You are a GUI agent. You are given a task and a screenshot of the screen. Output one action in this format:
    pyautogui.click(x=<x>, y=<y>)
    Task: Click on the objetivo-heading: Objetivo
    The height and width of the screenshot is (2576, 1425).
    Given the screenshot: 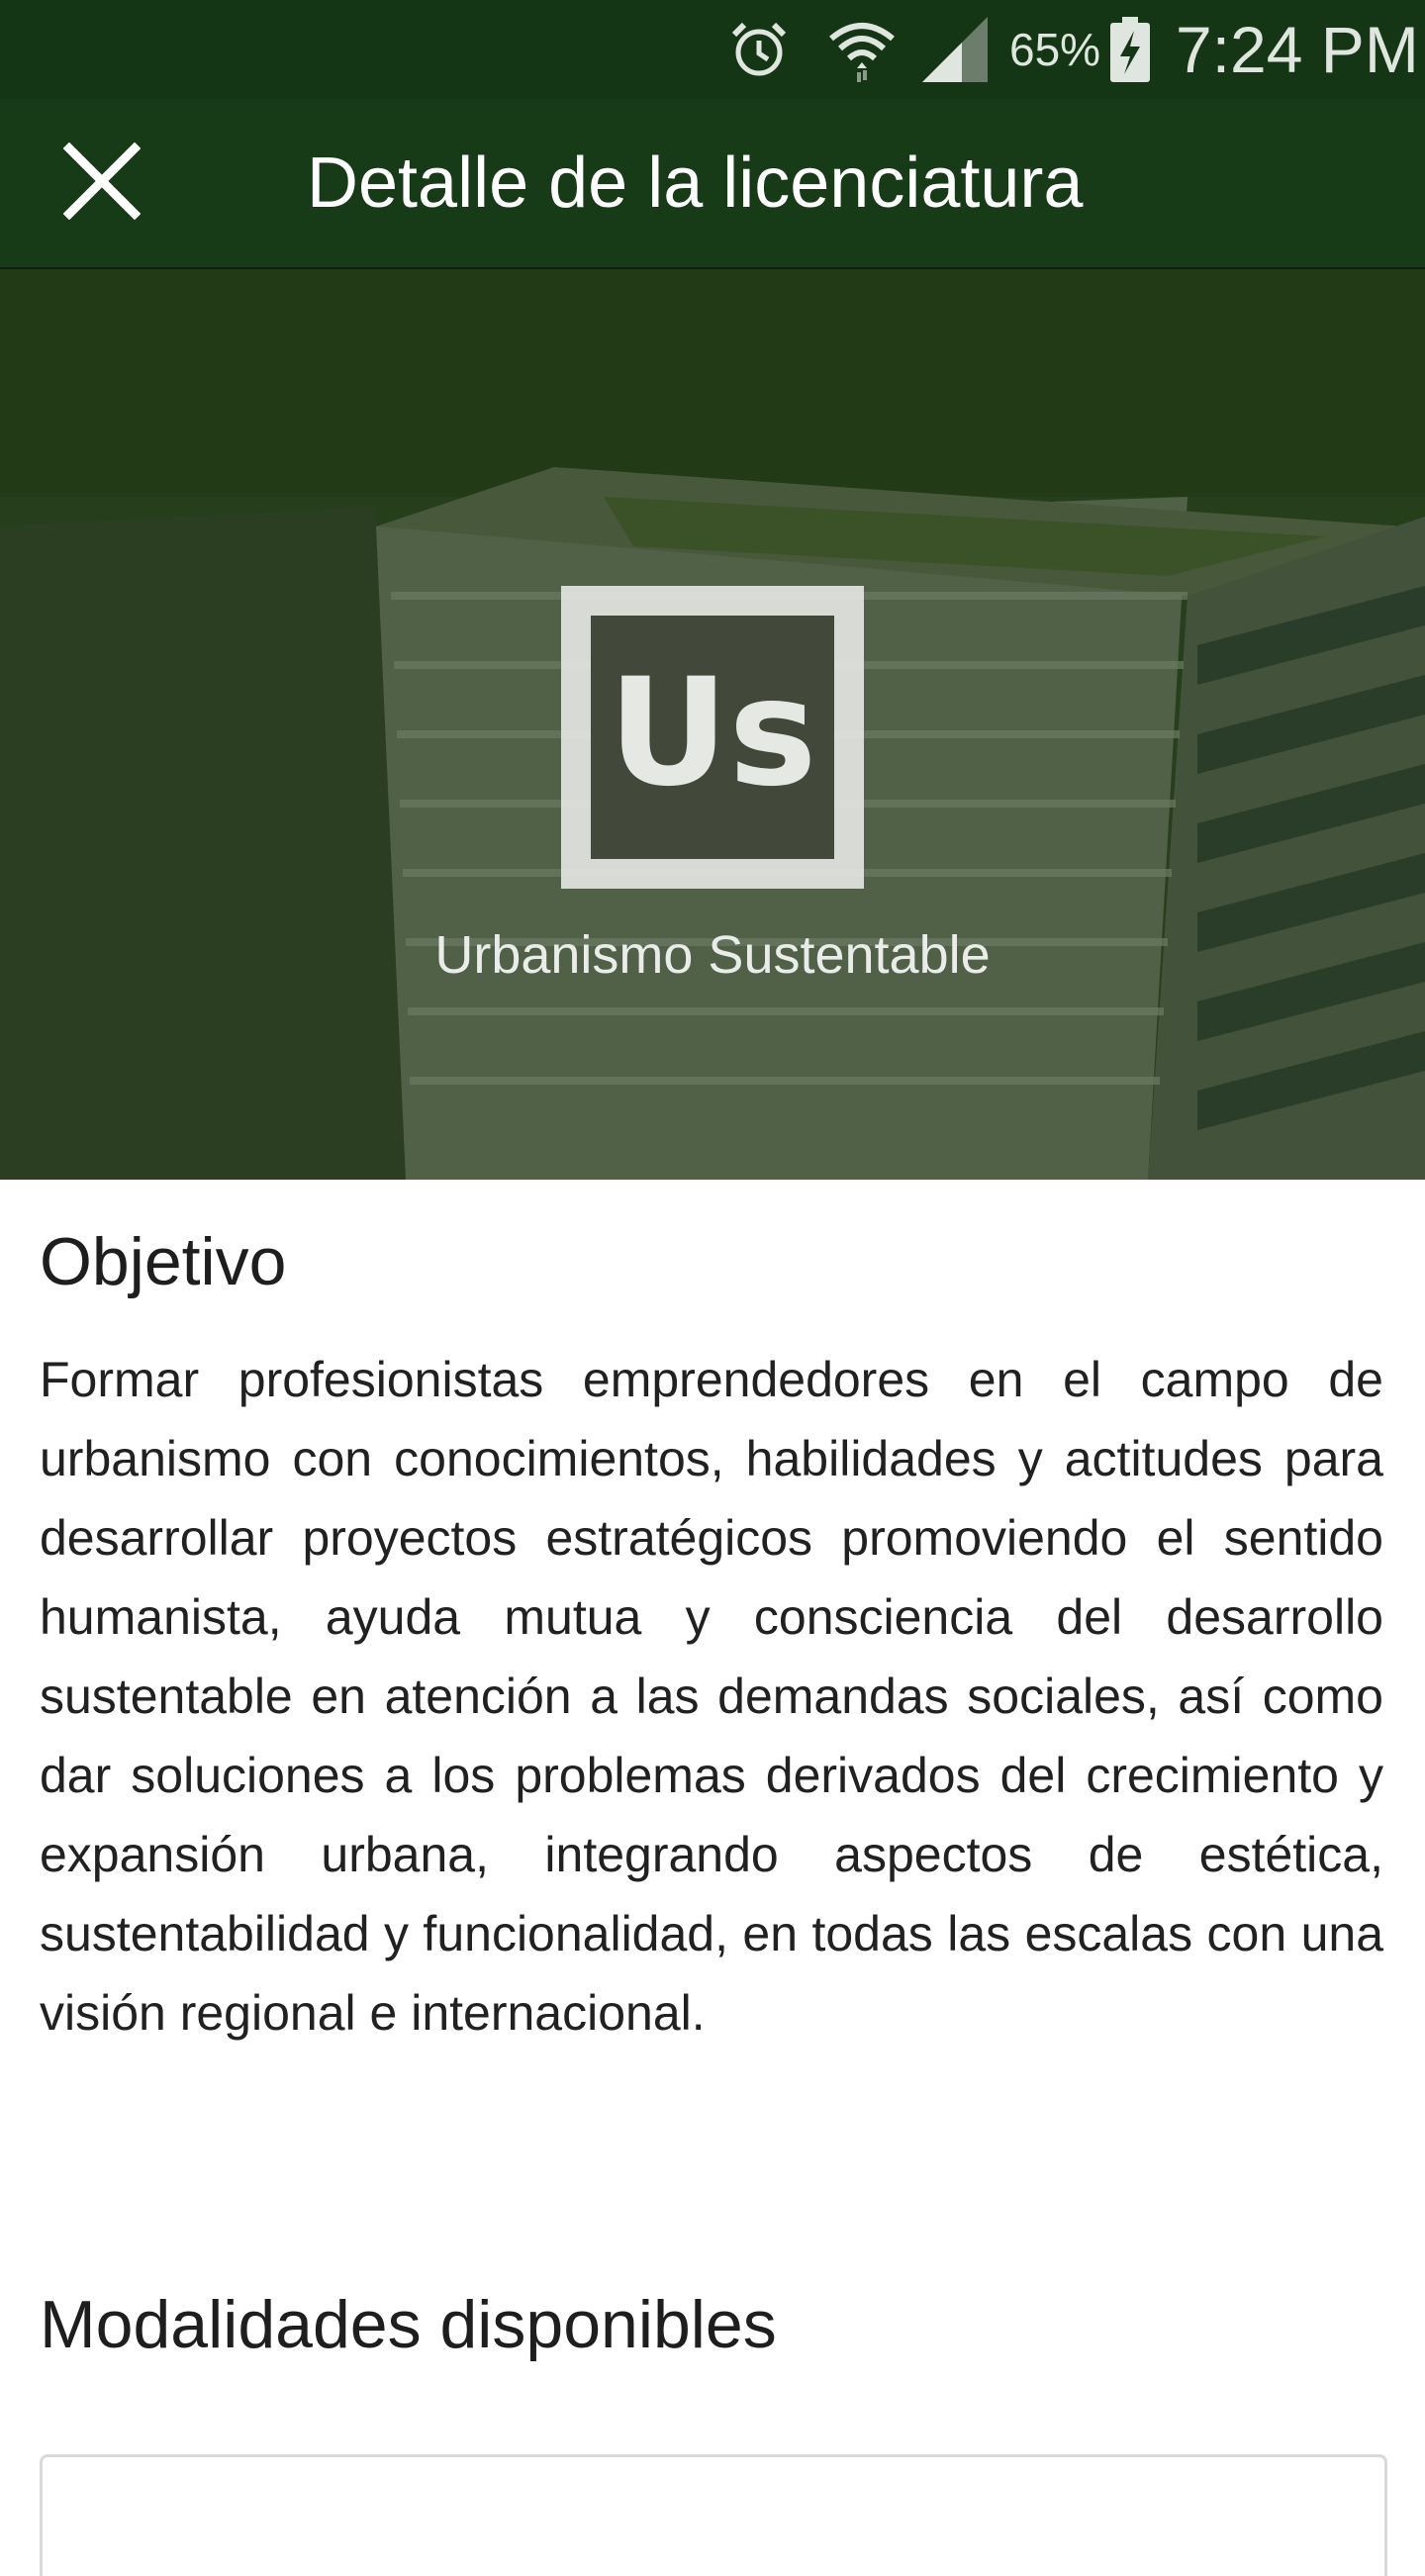 What is the action you would take?
    pyautogui.click(x=163, y=1261)
    